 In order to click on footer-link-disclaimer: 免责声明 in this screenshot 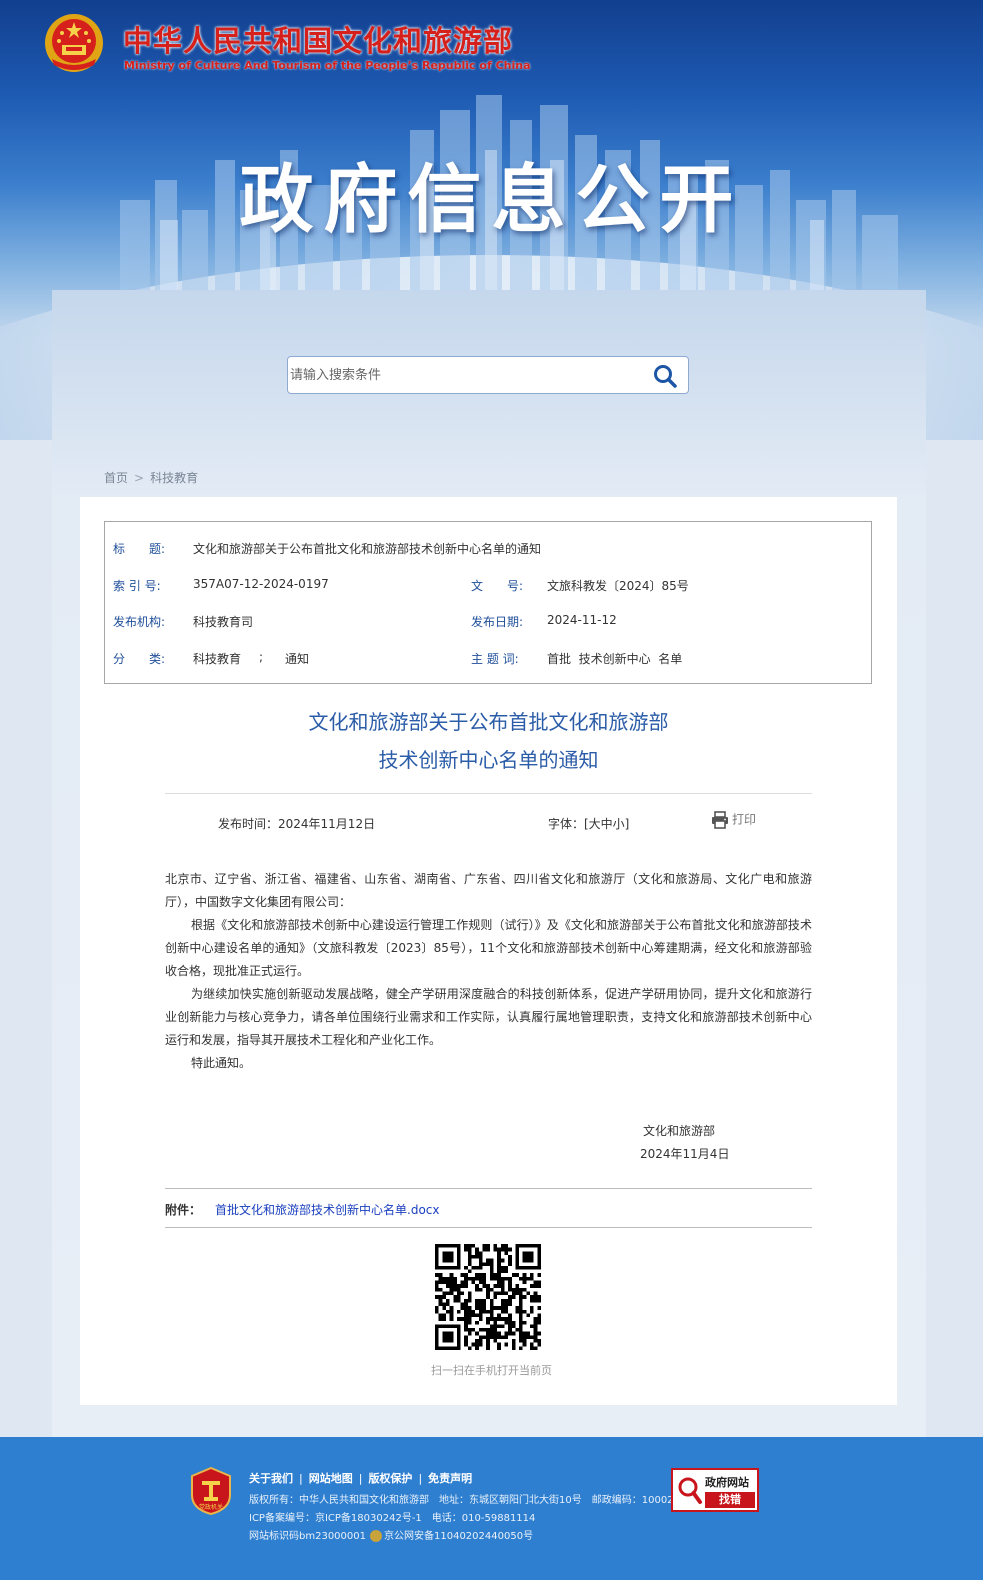, I will do `click(450, 1478)`.